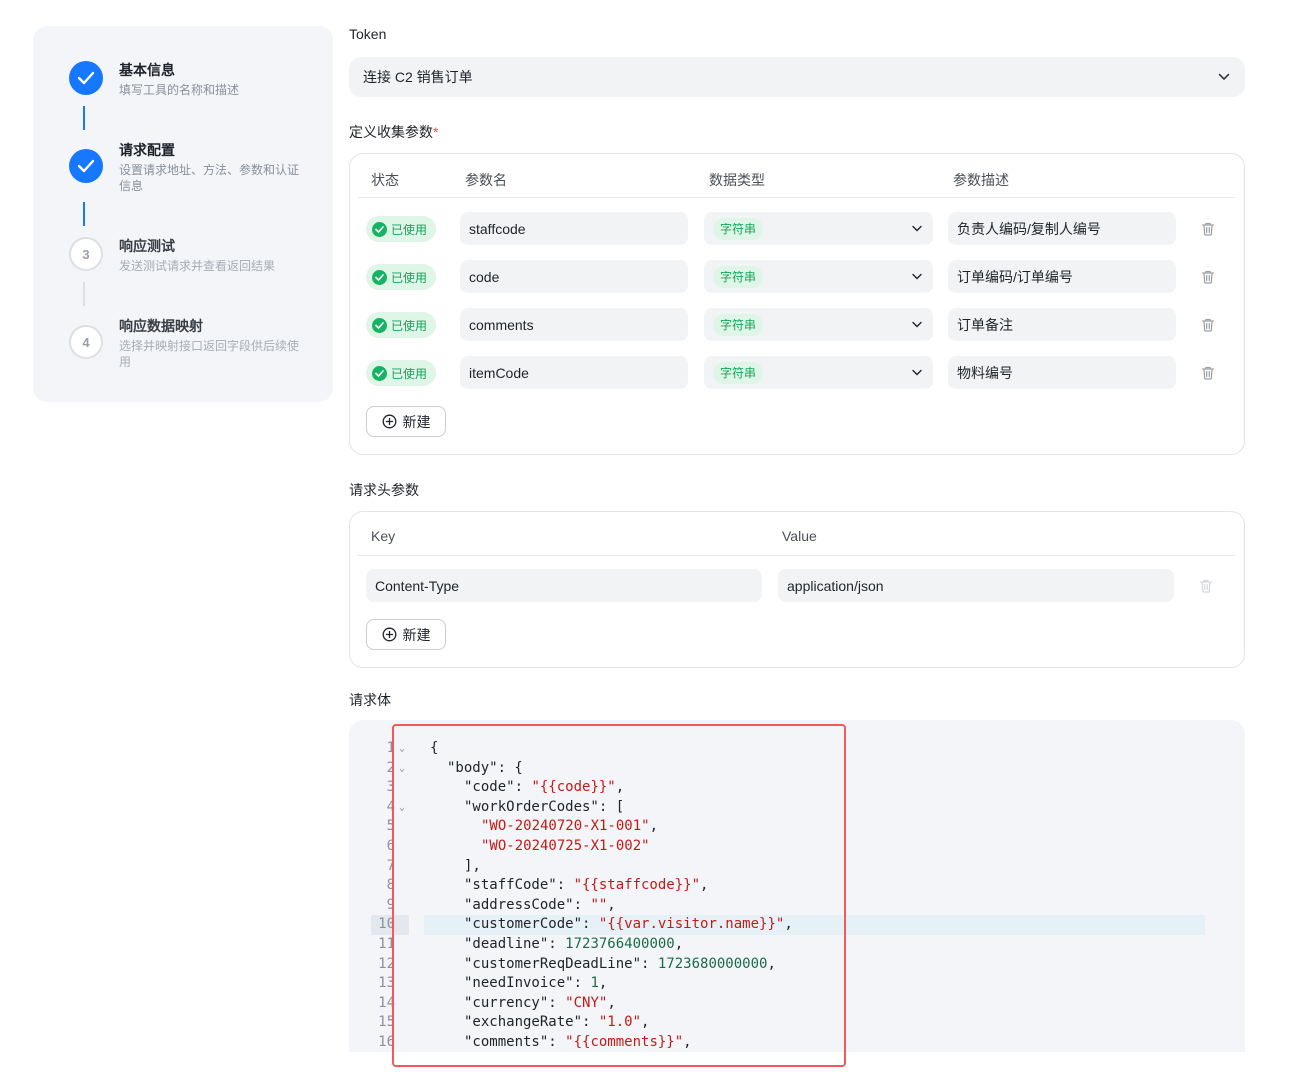  I want to click on param-name-input: comments, so click(574, 324).